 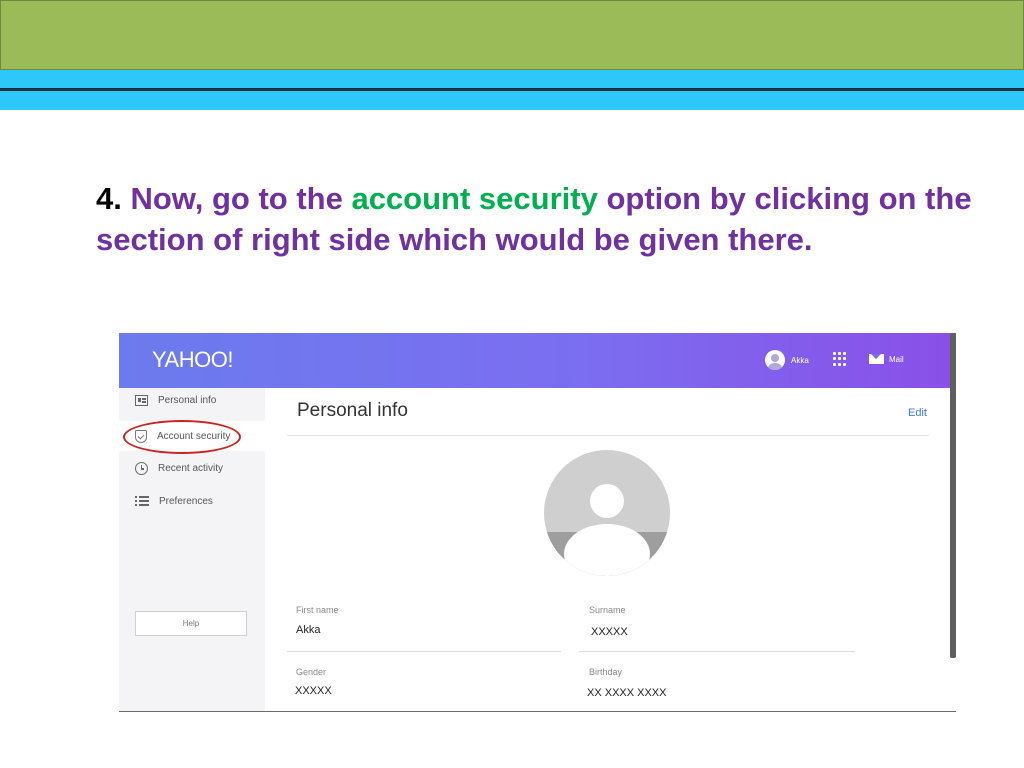 I want to click on surname-rule, so click(x=717, y=651).